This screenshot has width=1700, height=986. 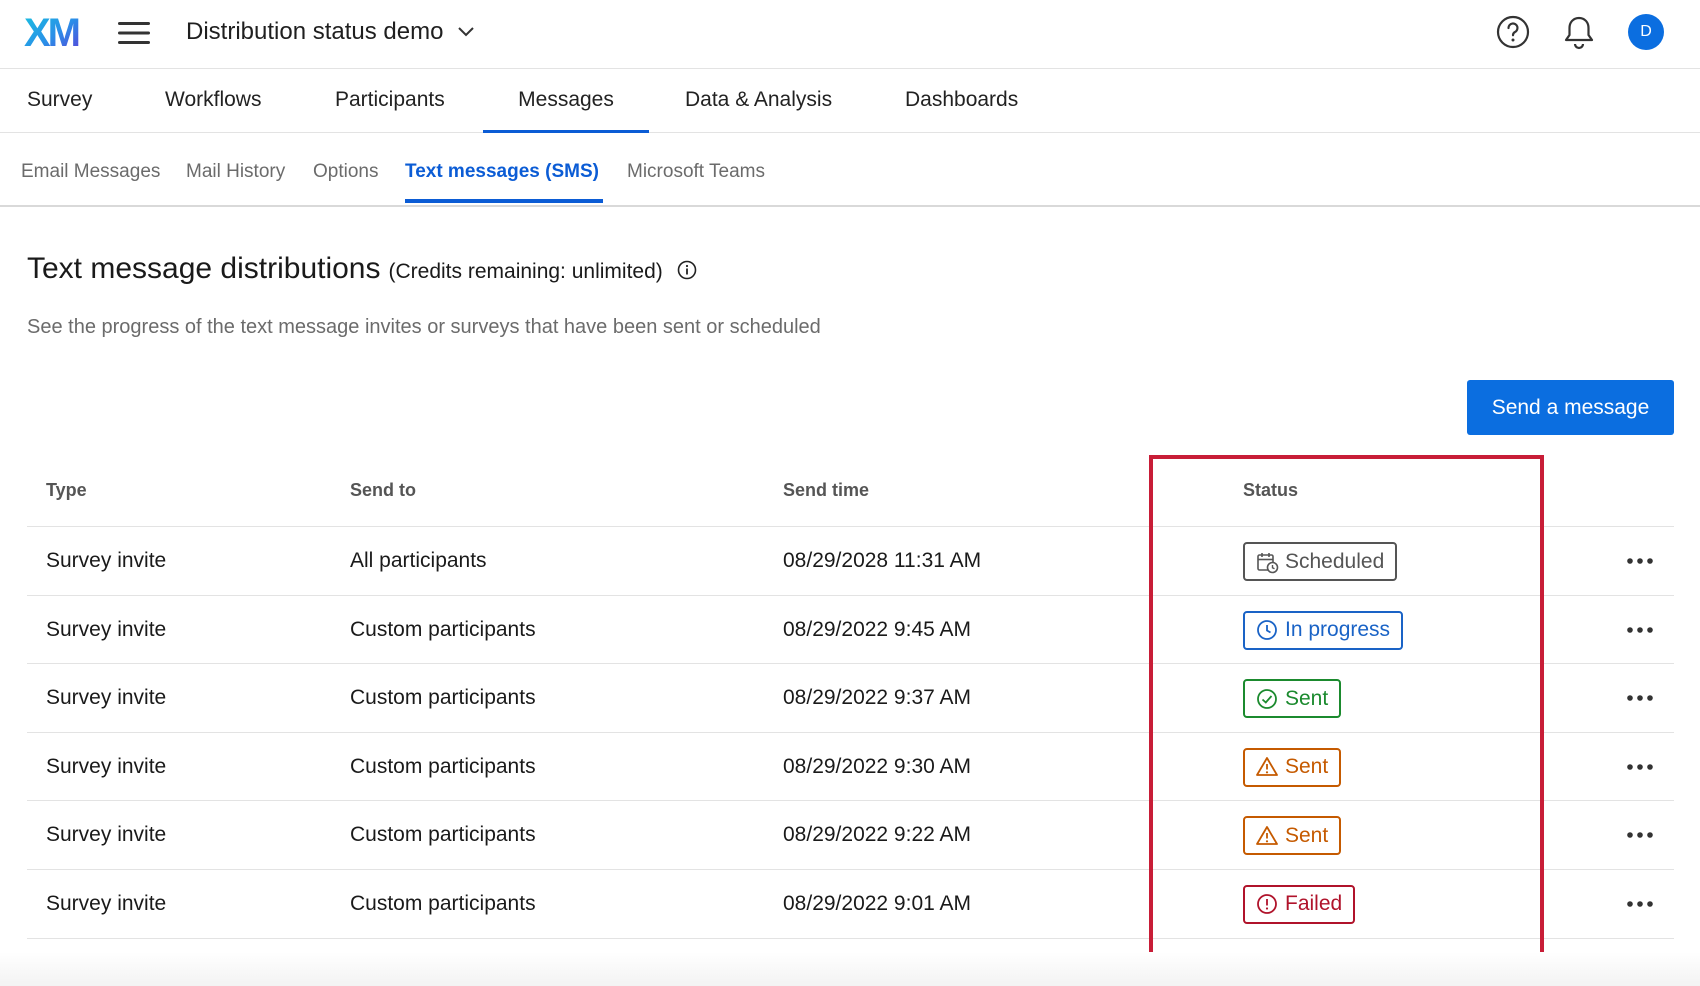 What do you see at coordinates (51, 32) in the screenshot?
I see `logo-text: XM` at bounding box center [51, 32].